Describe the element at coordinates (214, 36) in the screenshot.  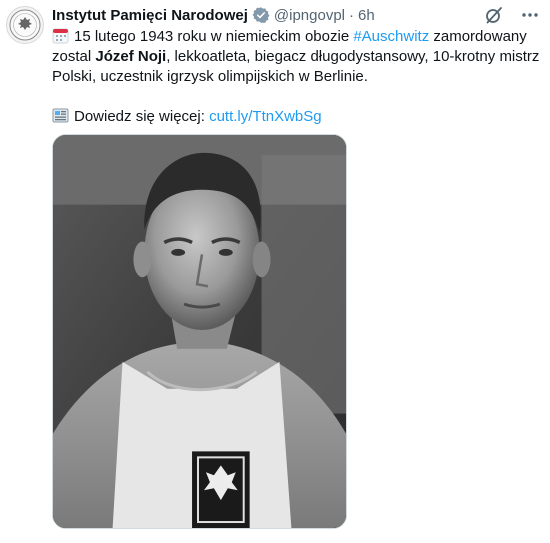
I see `tweet-text-part: 15 lutego 1943 roku w niemieckim obozie` at that location.